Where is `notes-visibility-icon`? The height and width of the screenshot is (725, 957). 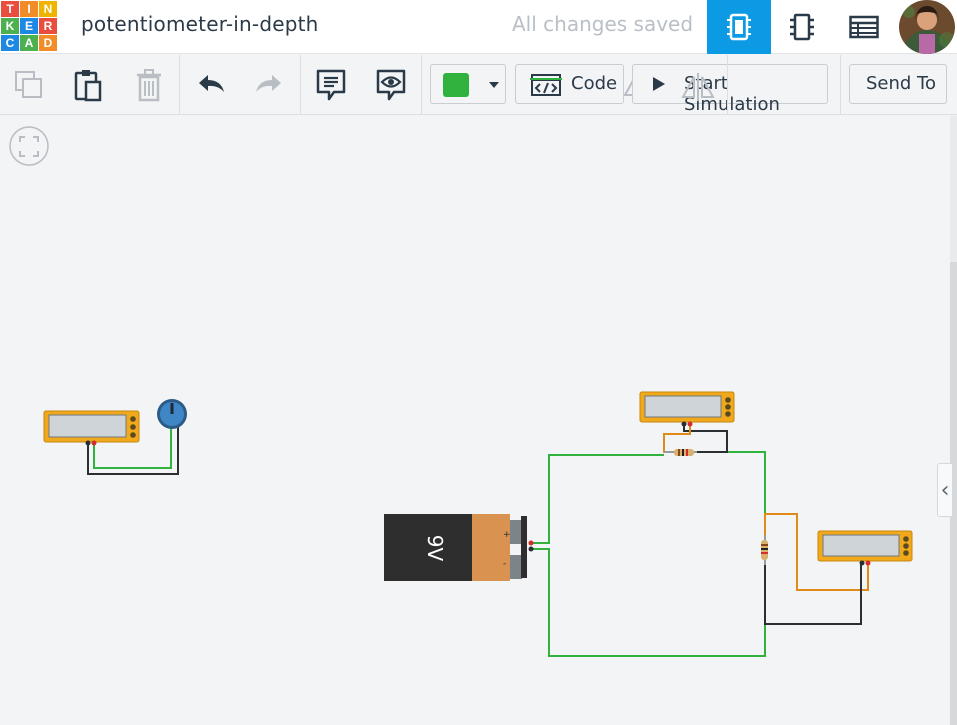
notes-visibility-icon is located at coordinates (391, 85).